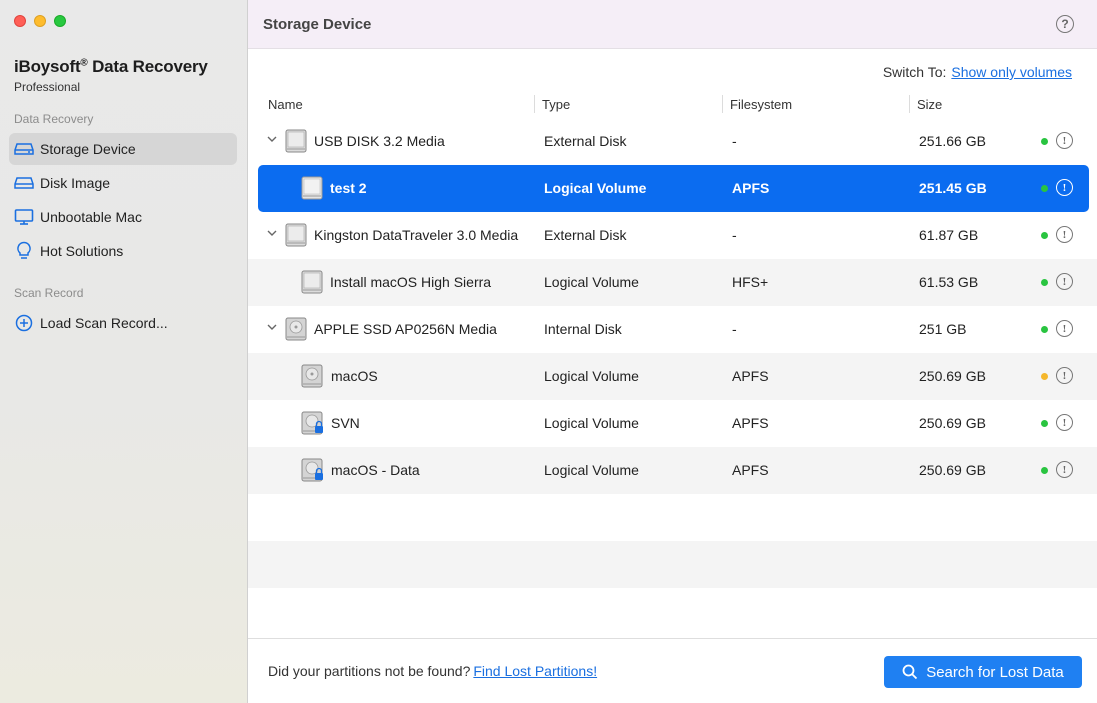 This screenshot has width=1097, height=703. What do you see at coordinates (54, 119) in the screenshot?
I see `section-label-data-recovery: Data Recovery` at bounding box center [54, 119].